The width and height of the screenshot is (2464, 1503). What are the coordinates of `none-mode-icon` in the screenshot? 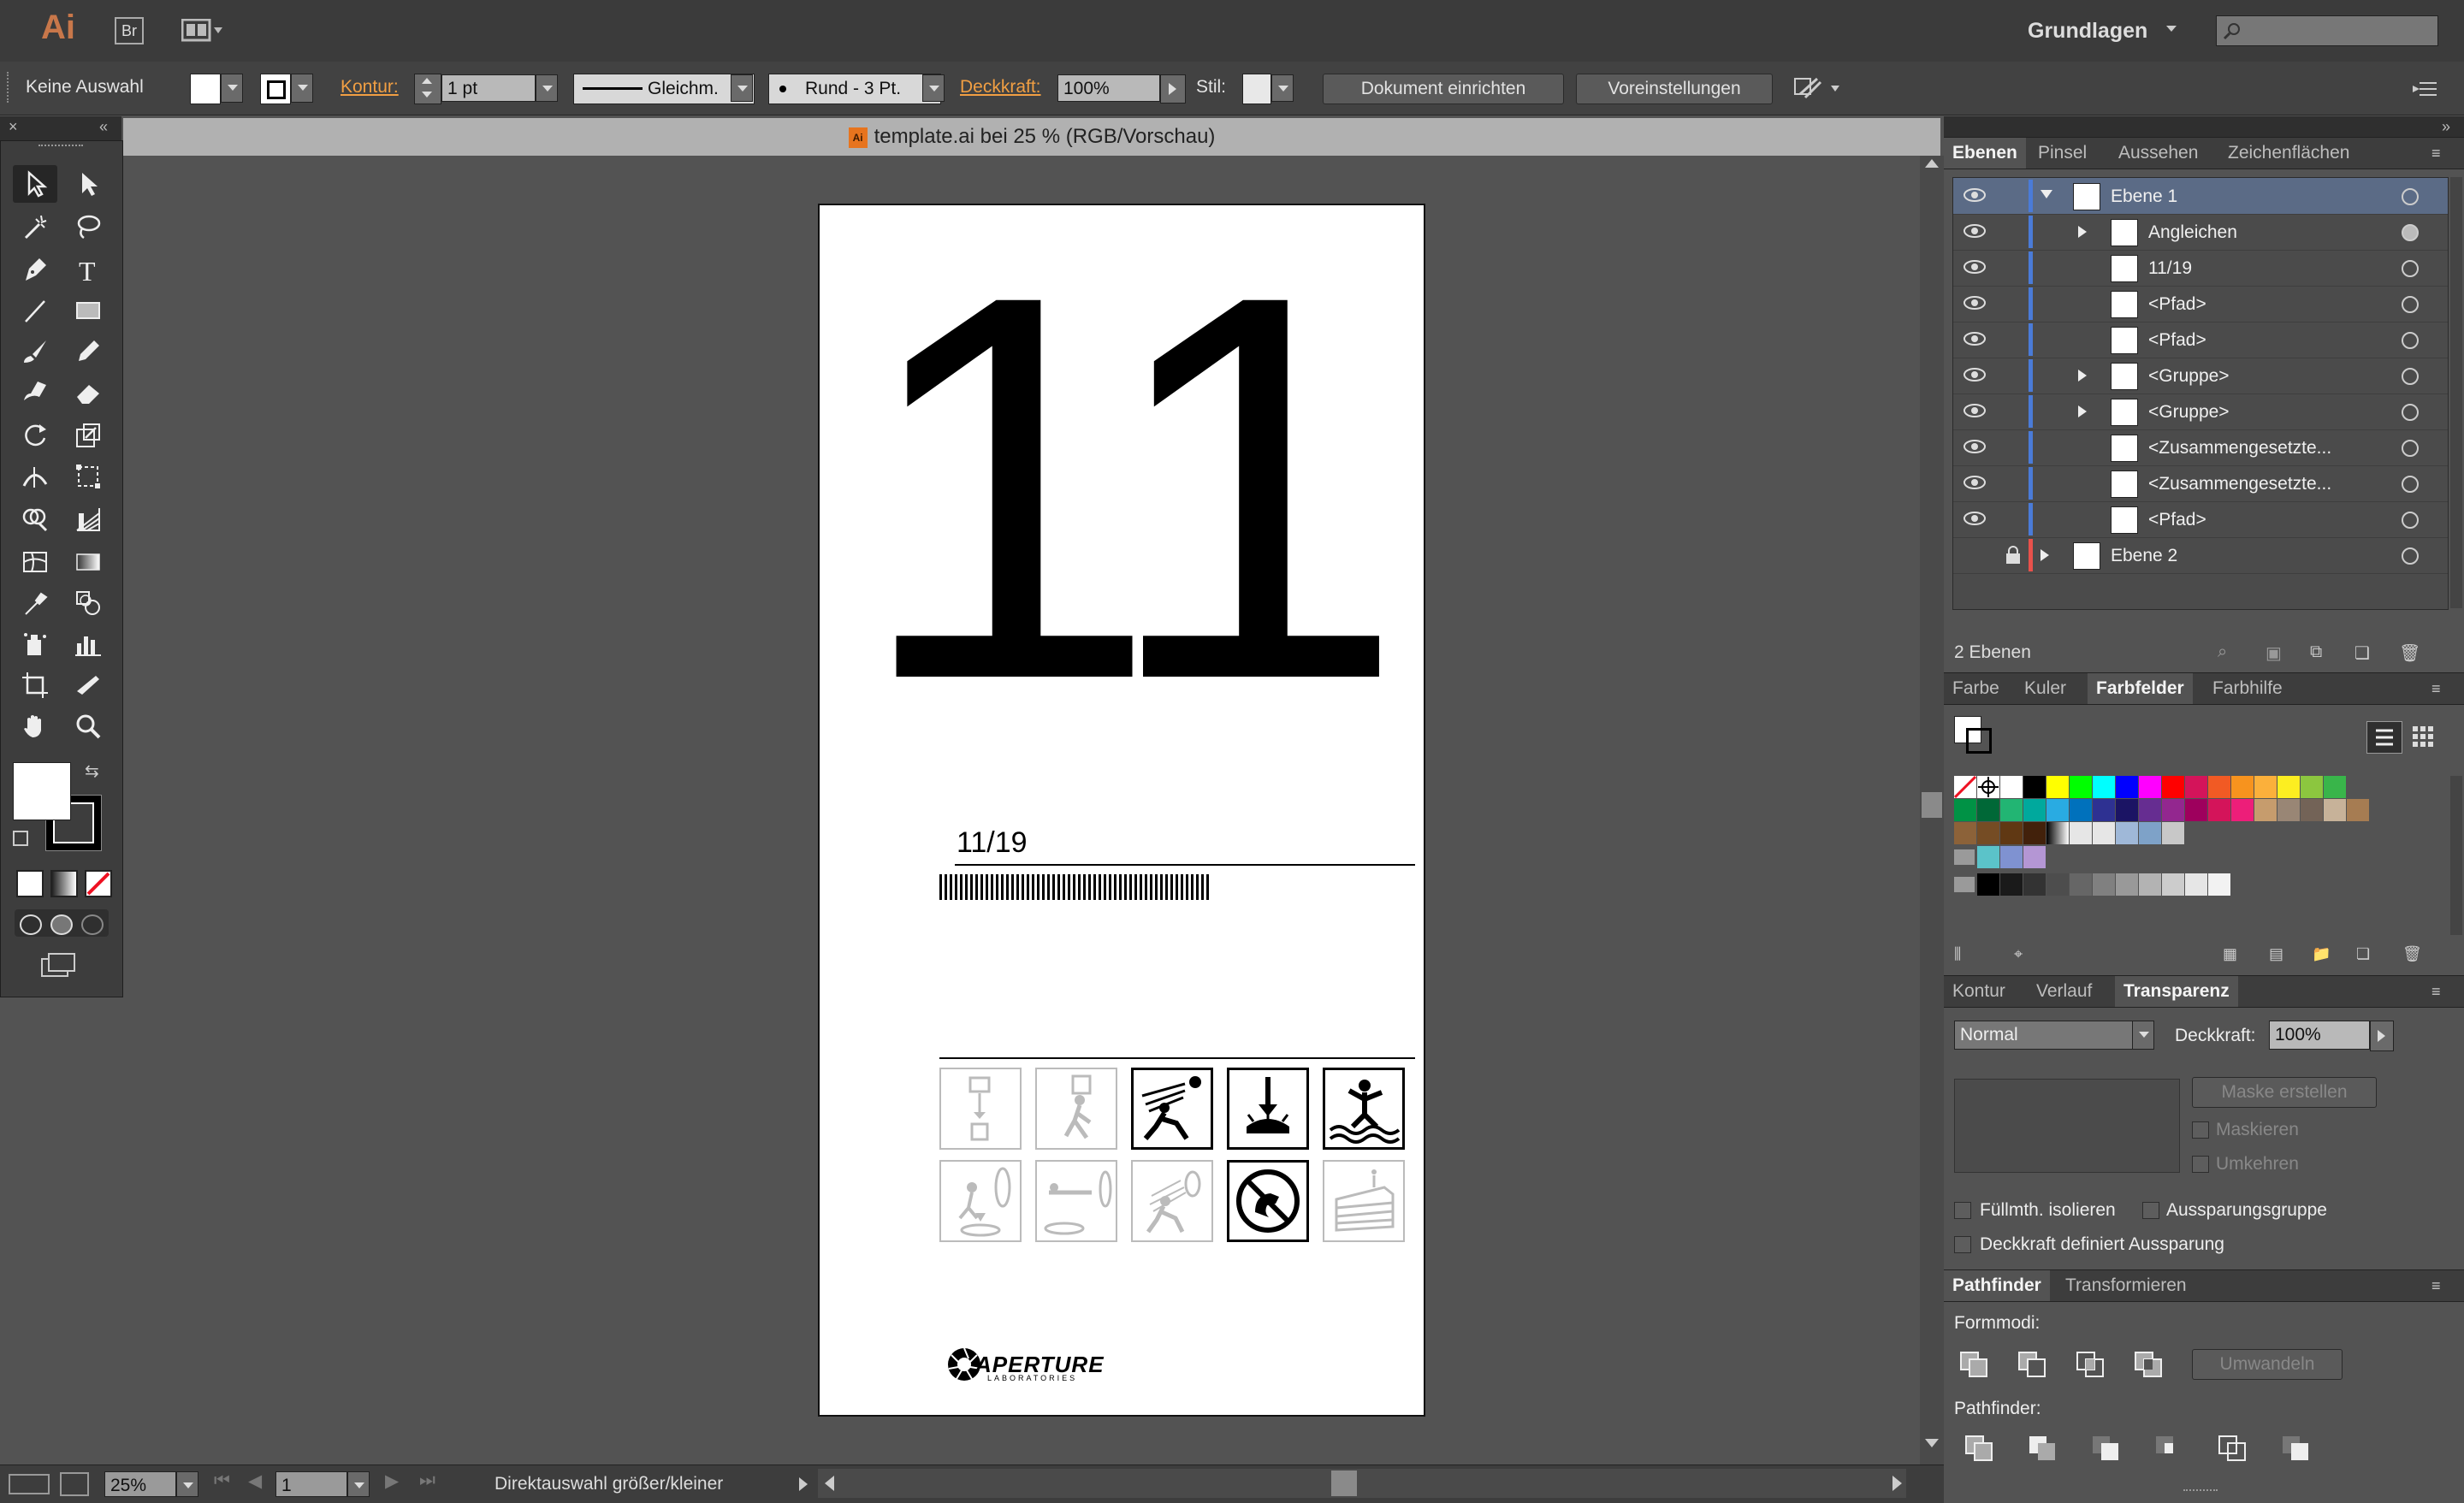 It's located at (98, 883).